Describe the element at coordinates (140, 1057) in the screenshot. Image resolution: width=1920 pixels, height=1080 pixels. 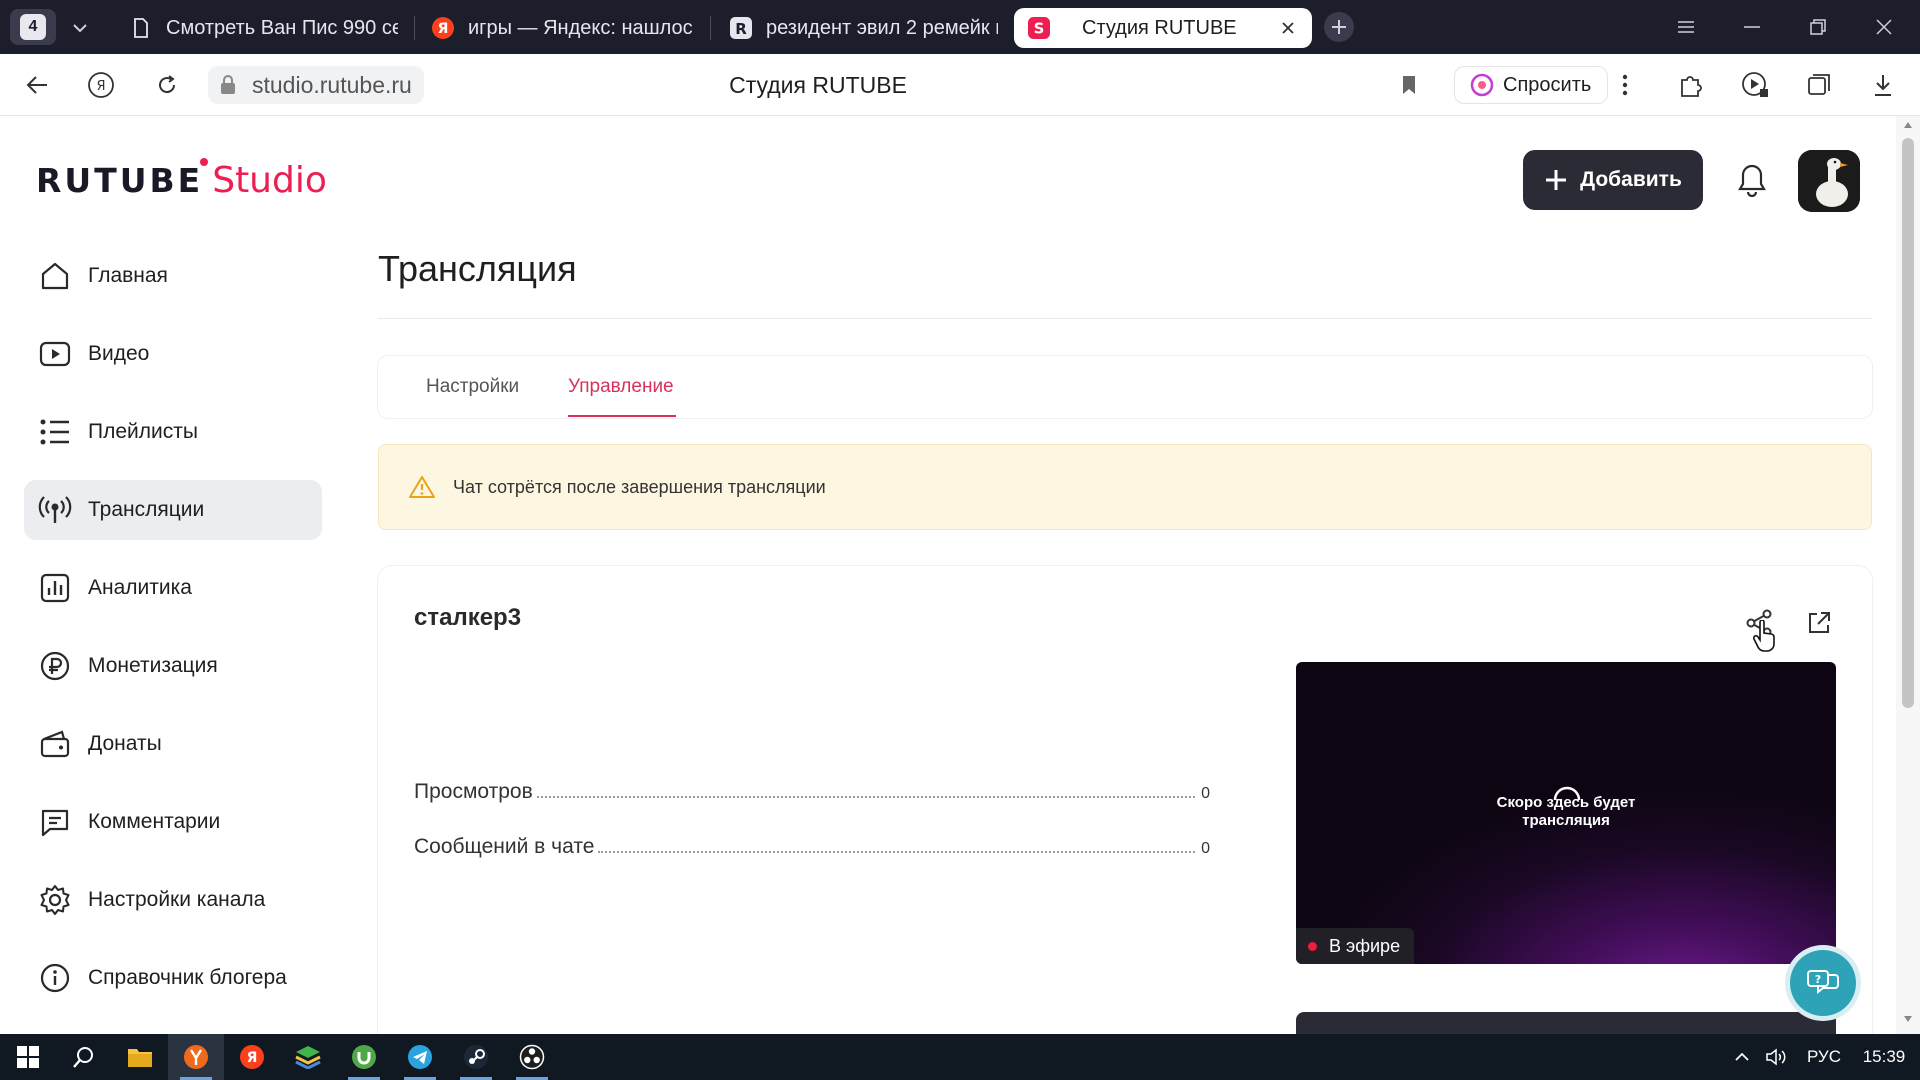
I see `file-explorer-icon` at that location.